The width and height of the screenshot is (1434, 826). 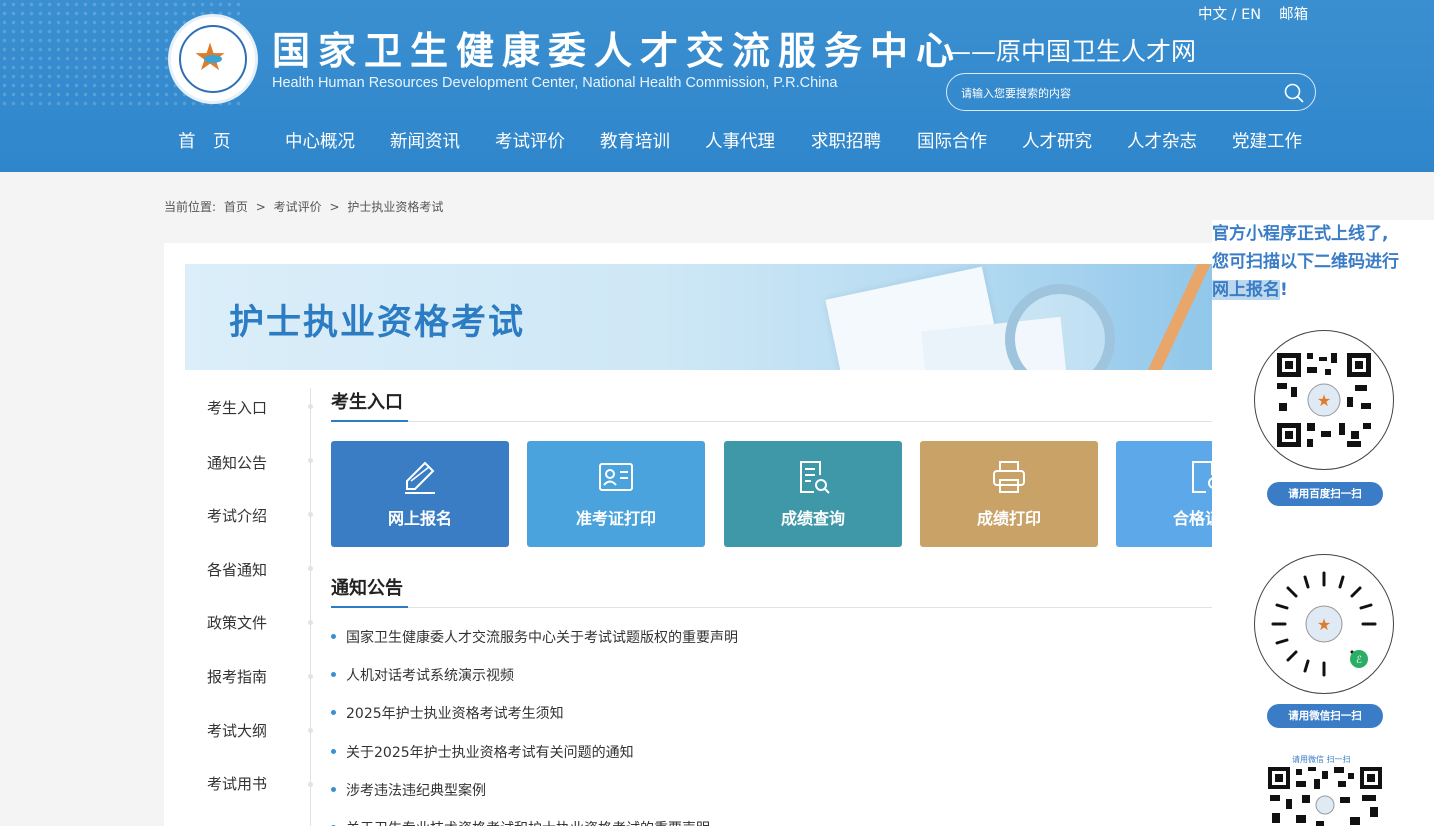 I want to click on tile-admission-ticket: 准考证打印, so click(x=616, y=494).